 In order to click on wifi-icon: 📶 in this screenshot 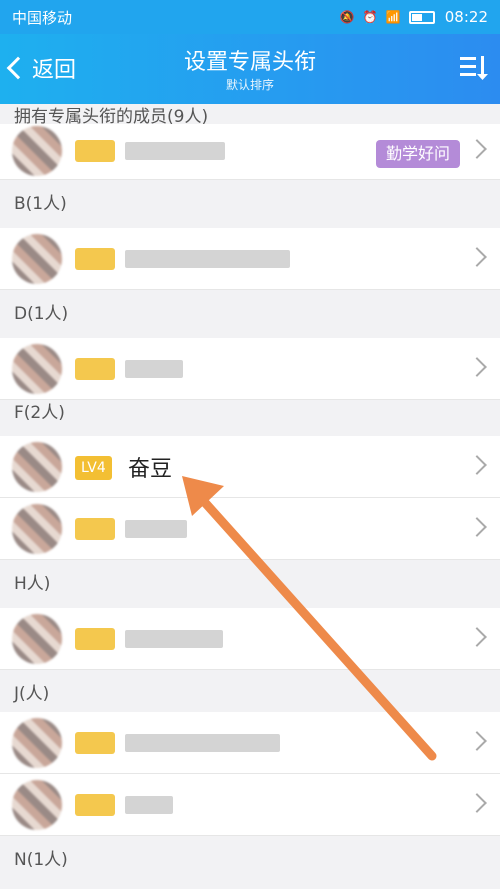, I will do `click(393, 17)`.